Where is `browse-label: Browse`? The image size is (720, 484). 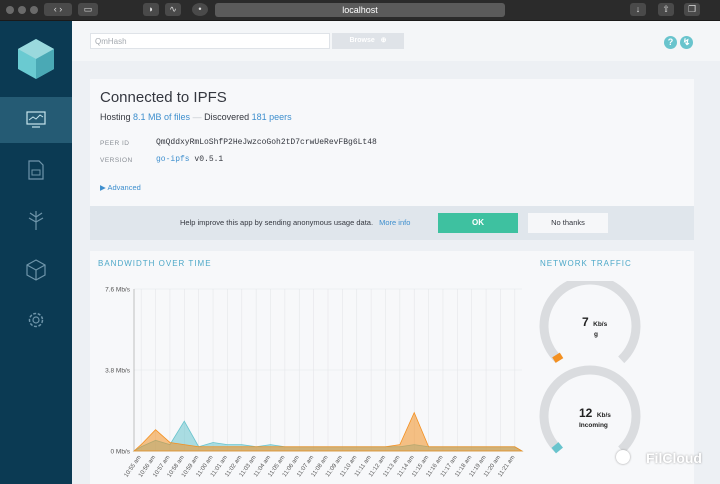 browse-label: Browse is located at coordinates (362, 40).